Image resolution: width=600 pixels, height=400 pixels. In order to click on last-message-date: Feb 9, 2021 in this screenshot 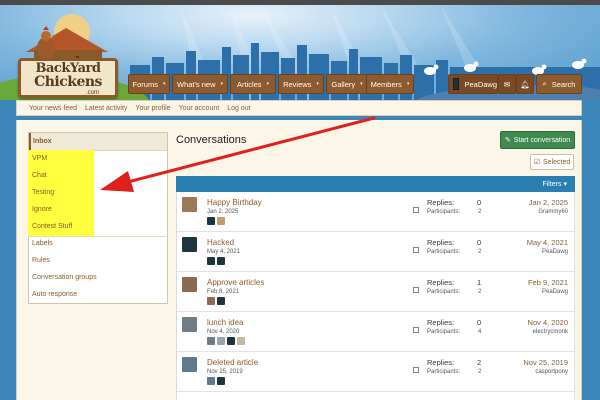, I will do `click(548, 282)`.